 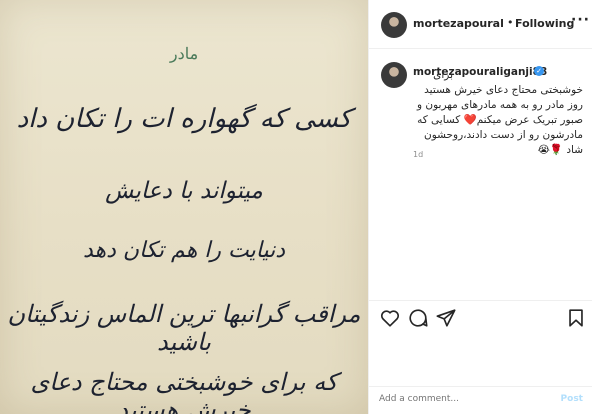 What do you see at coordinates (576, 318) in the screenshot?
I see `save-icon` at bounding box center [576, 318].